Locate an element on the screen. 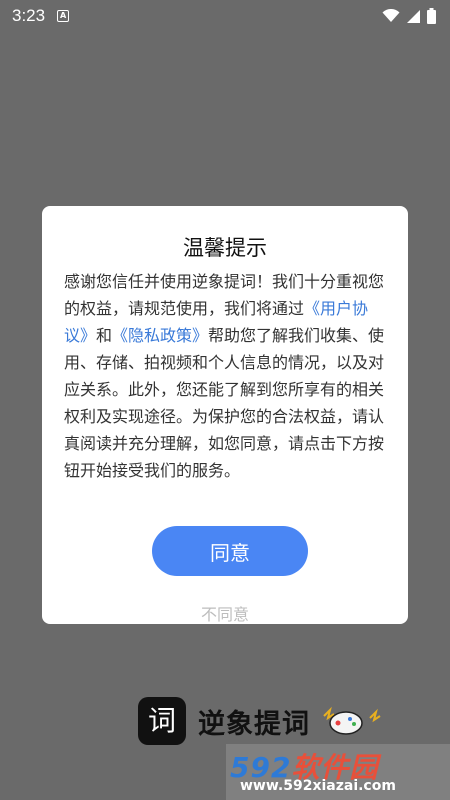 The height and width of the screenshot is (800, 450). agree-button: 同意 is located at coordinates (230, 551).